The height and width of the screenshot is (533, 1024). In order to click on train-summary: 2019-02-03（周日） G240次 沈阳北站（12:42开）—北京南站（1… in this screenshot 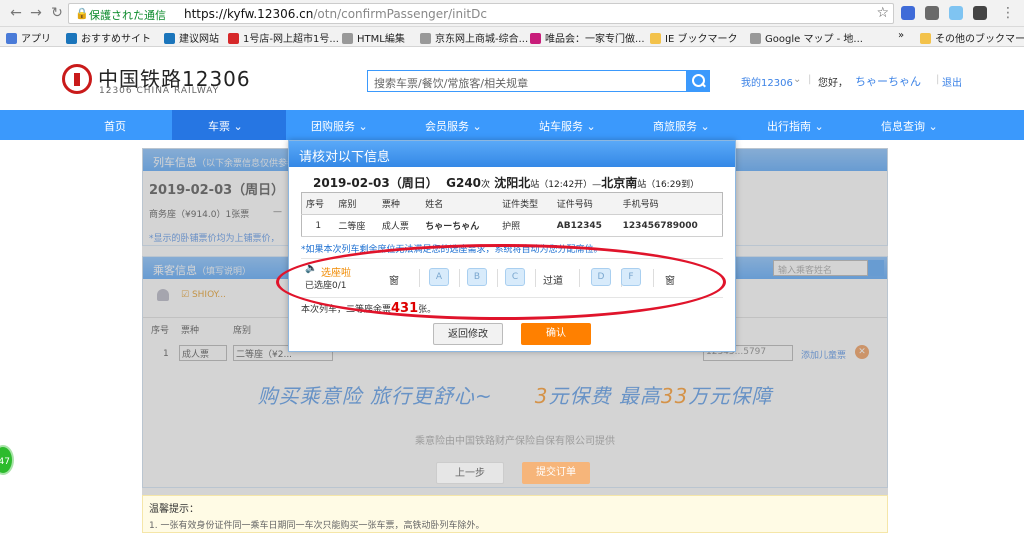, I will do `click(506, 183)`.